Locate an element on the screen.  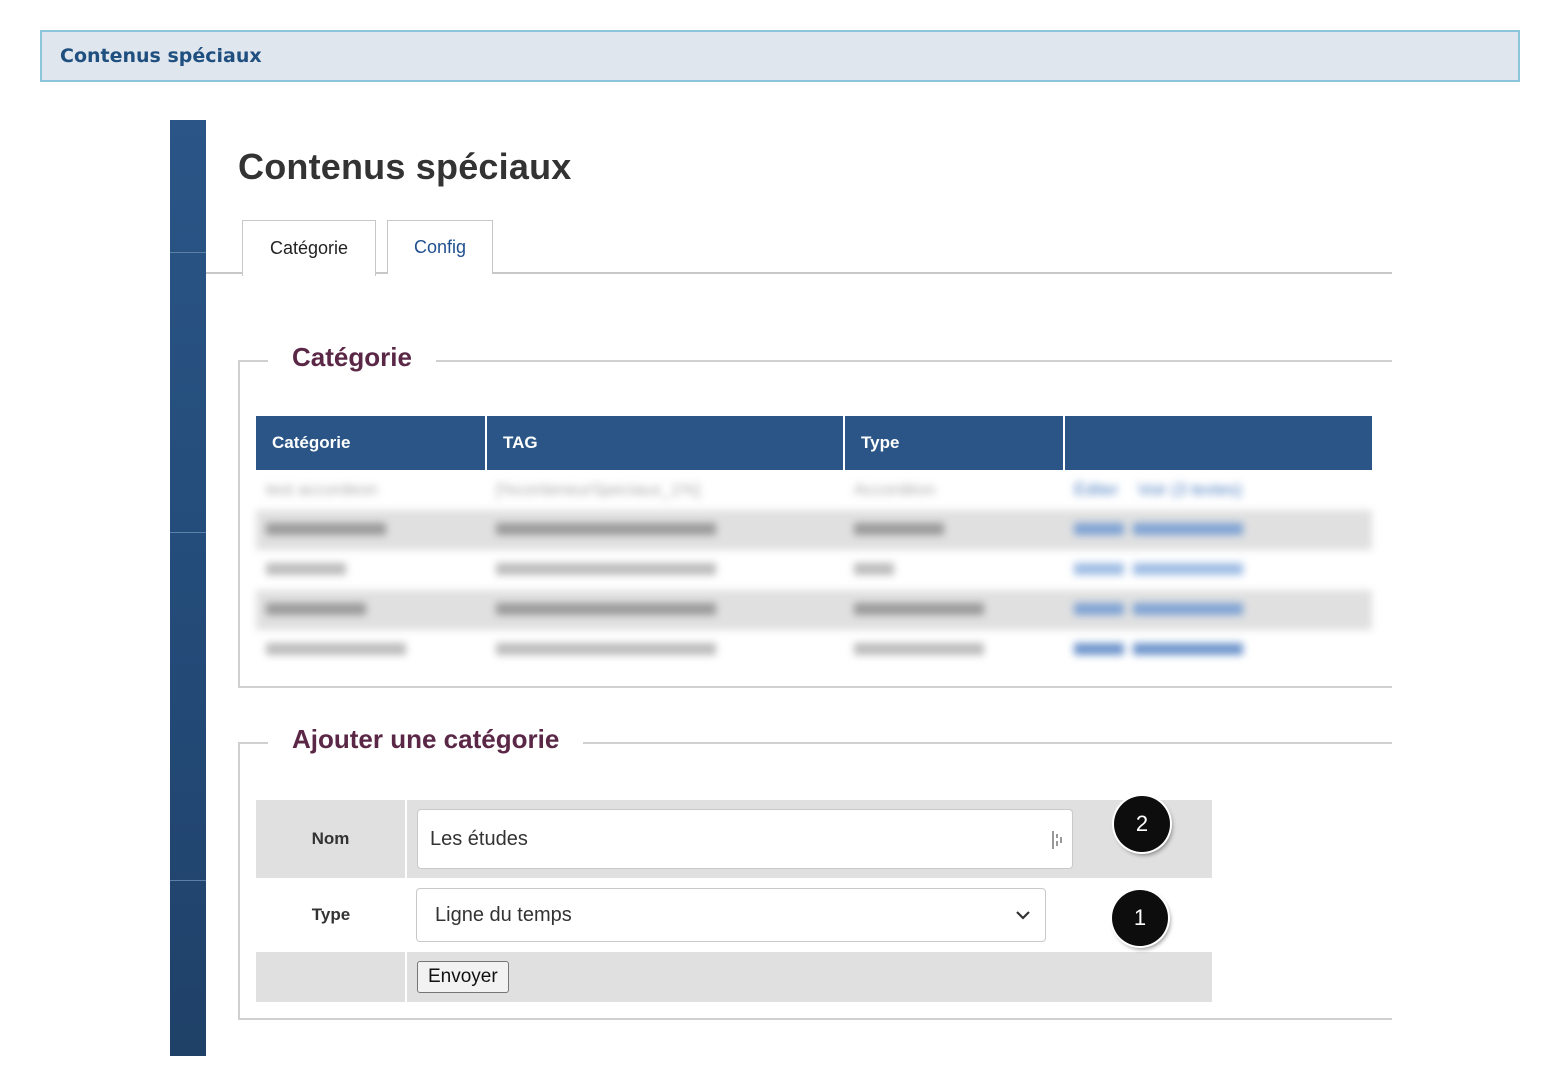
submit-label-cell is located at coordinates (331, 977).